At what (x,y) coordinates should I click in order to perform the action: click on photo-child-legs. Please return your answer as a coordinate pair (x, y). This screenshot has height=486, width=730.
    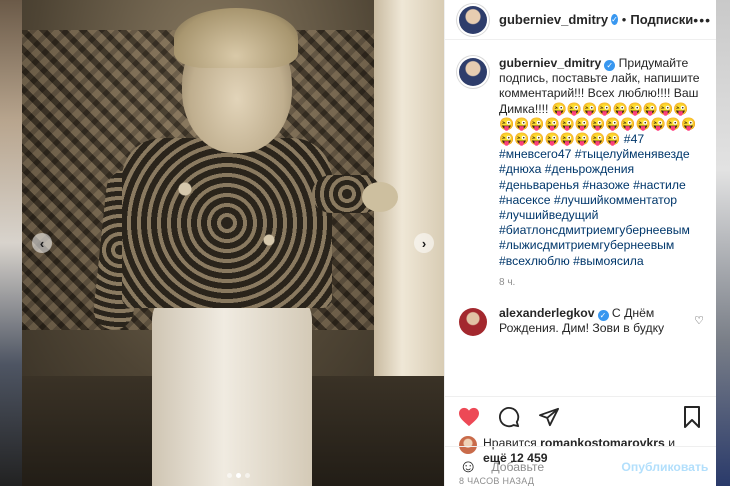
    Looking at the image, I should click on (232, 388).